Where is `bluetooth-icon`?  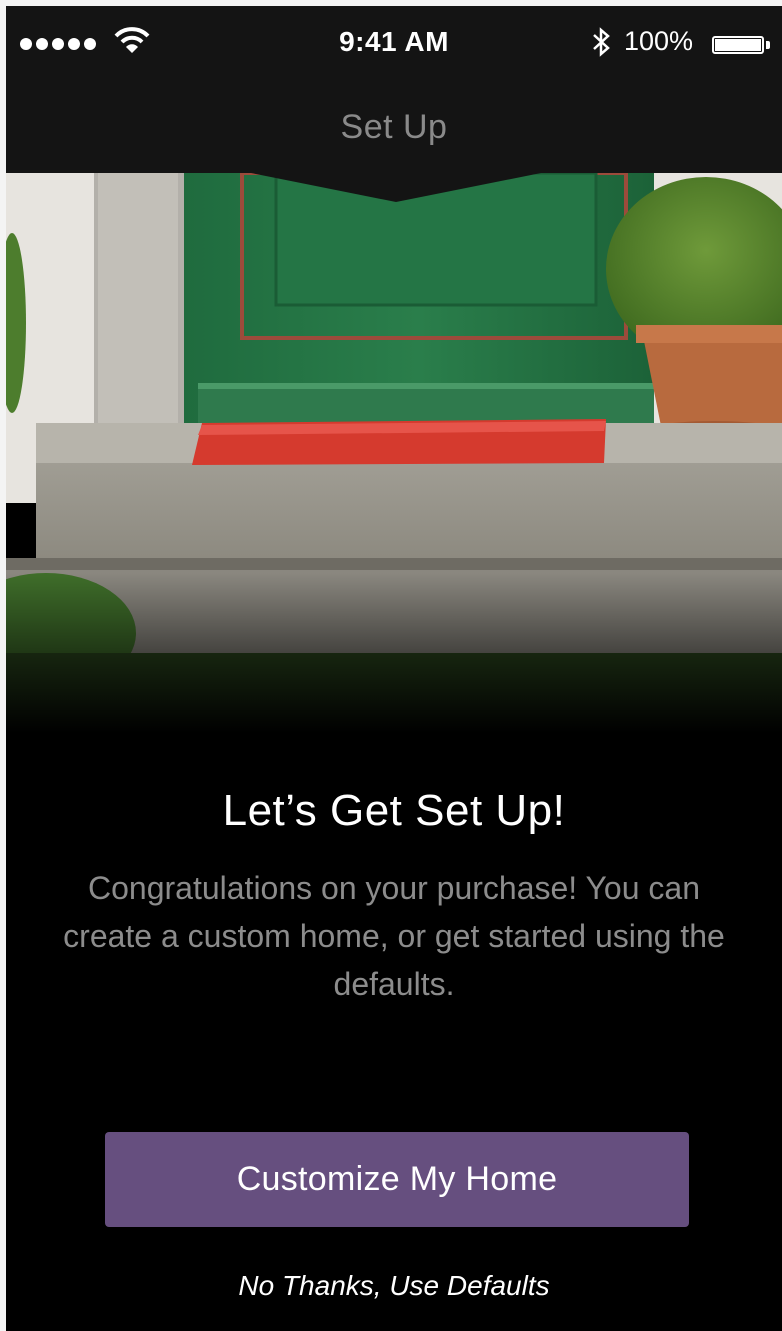
bluetooth-icon is located at coordinates (601, 42).